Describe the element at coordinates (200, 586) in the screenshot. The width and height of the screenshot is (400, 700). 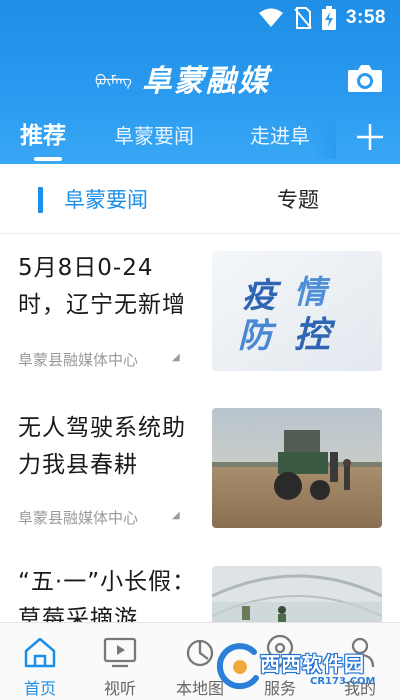
I see `news-item: “五·一”小长假：草莓采摘游` at that location.